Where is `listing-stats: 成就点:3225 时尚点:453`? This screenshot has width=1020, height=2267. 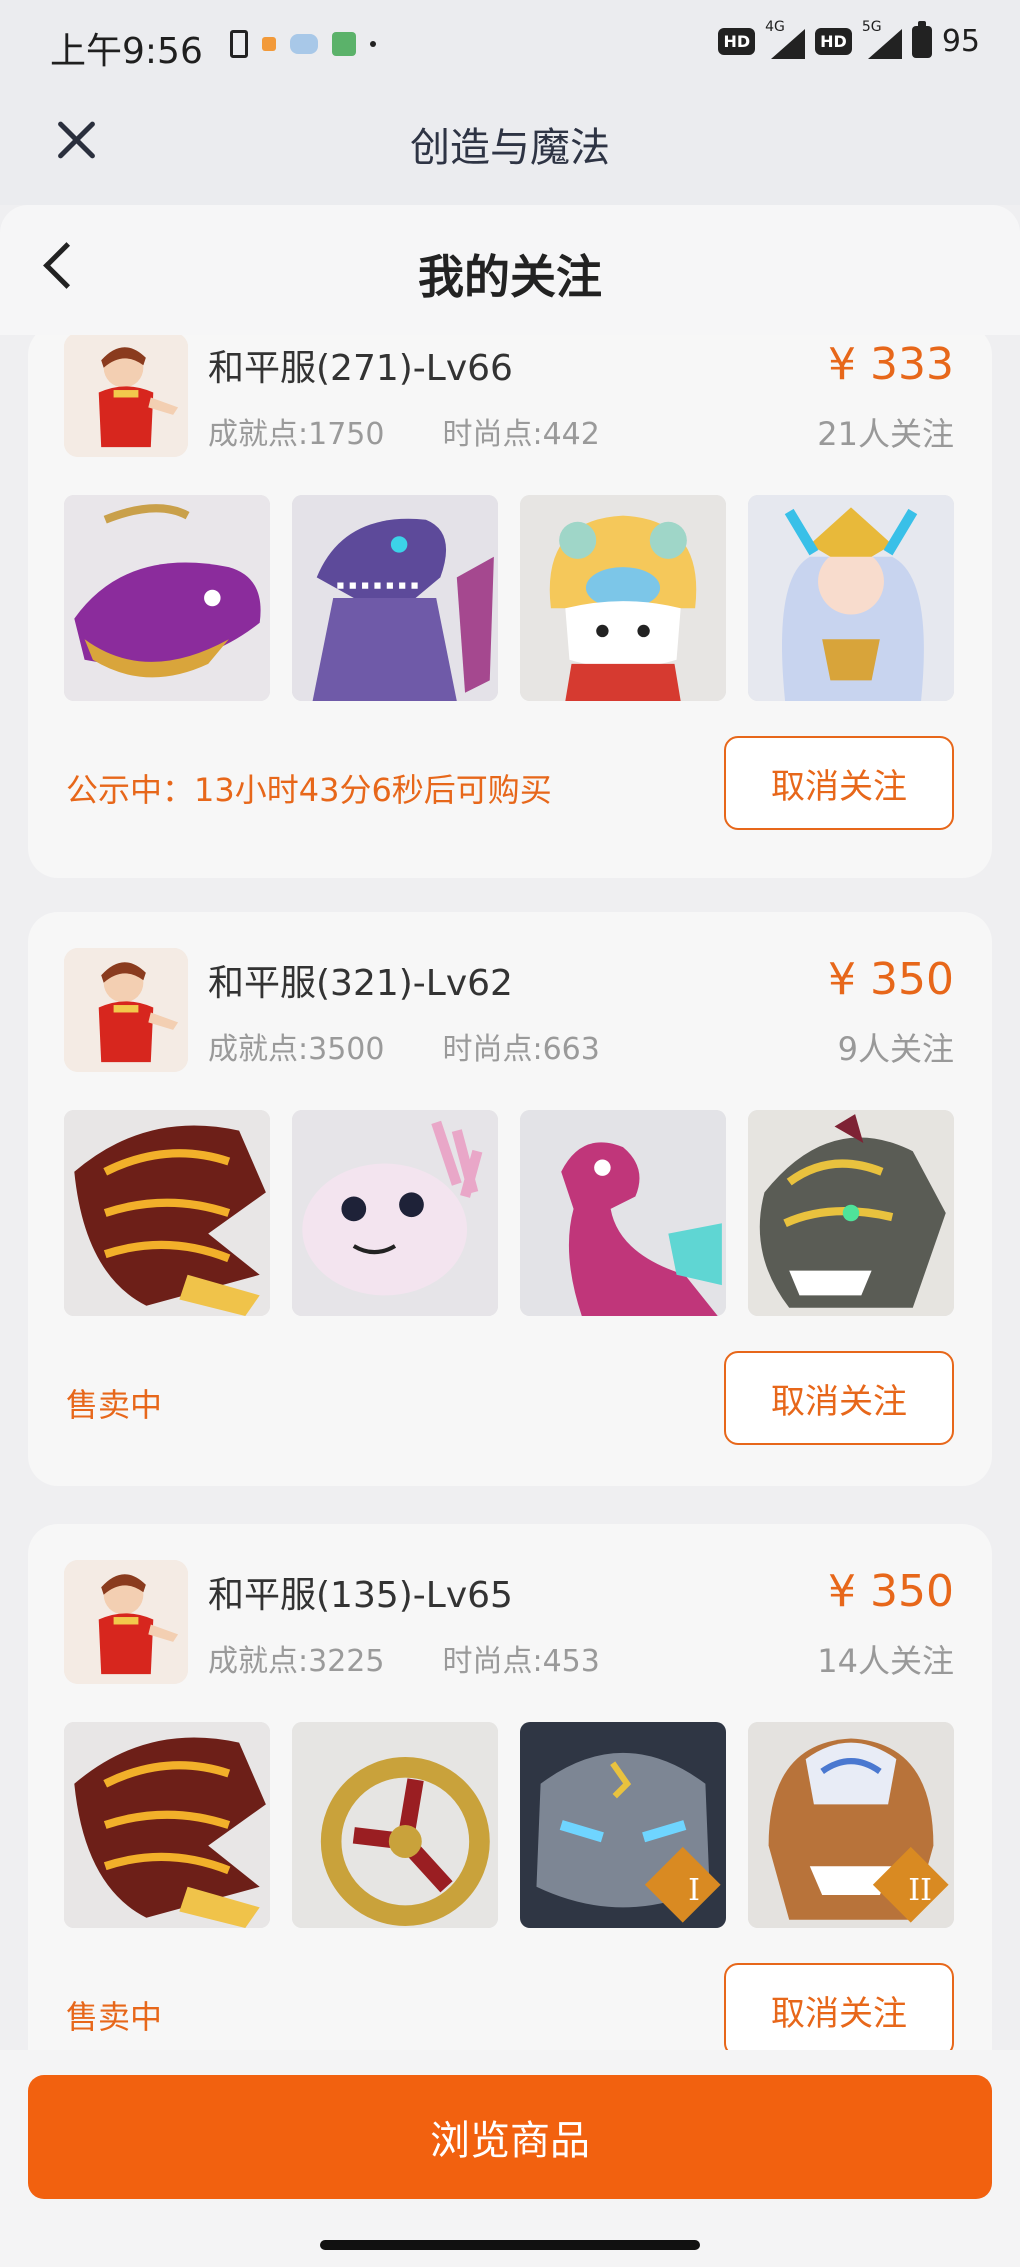
listing-stats: 成就点:3225 时尚点:453 is located at coordinates (404, 1658).